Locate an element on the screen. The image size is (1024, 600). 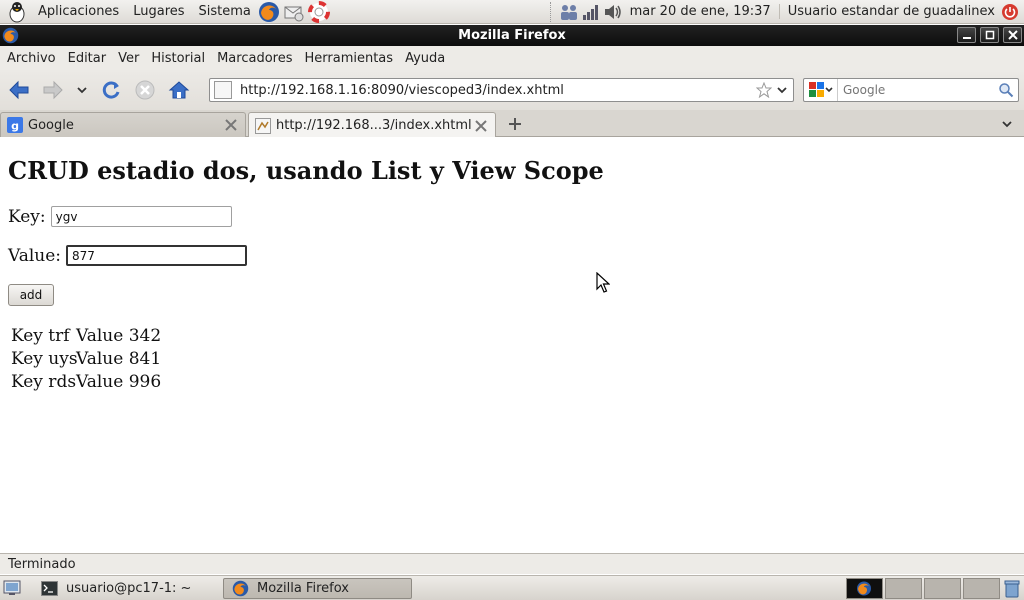
distro-logo-icon is located at coordinates (17, 12).